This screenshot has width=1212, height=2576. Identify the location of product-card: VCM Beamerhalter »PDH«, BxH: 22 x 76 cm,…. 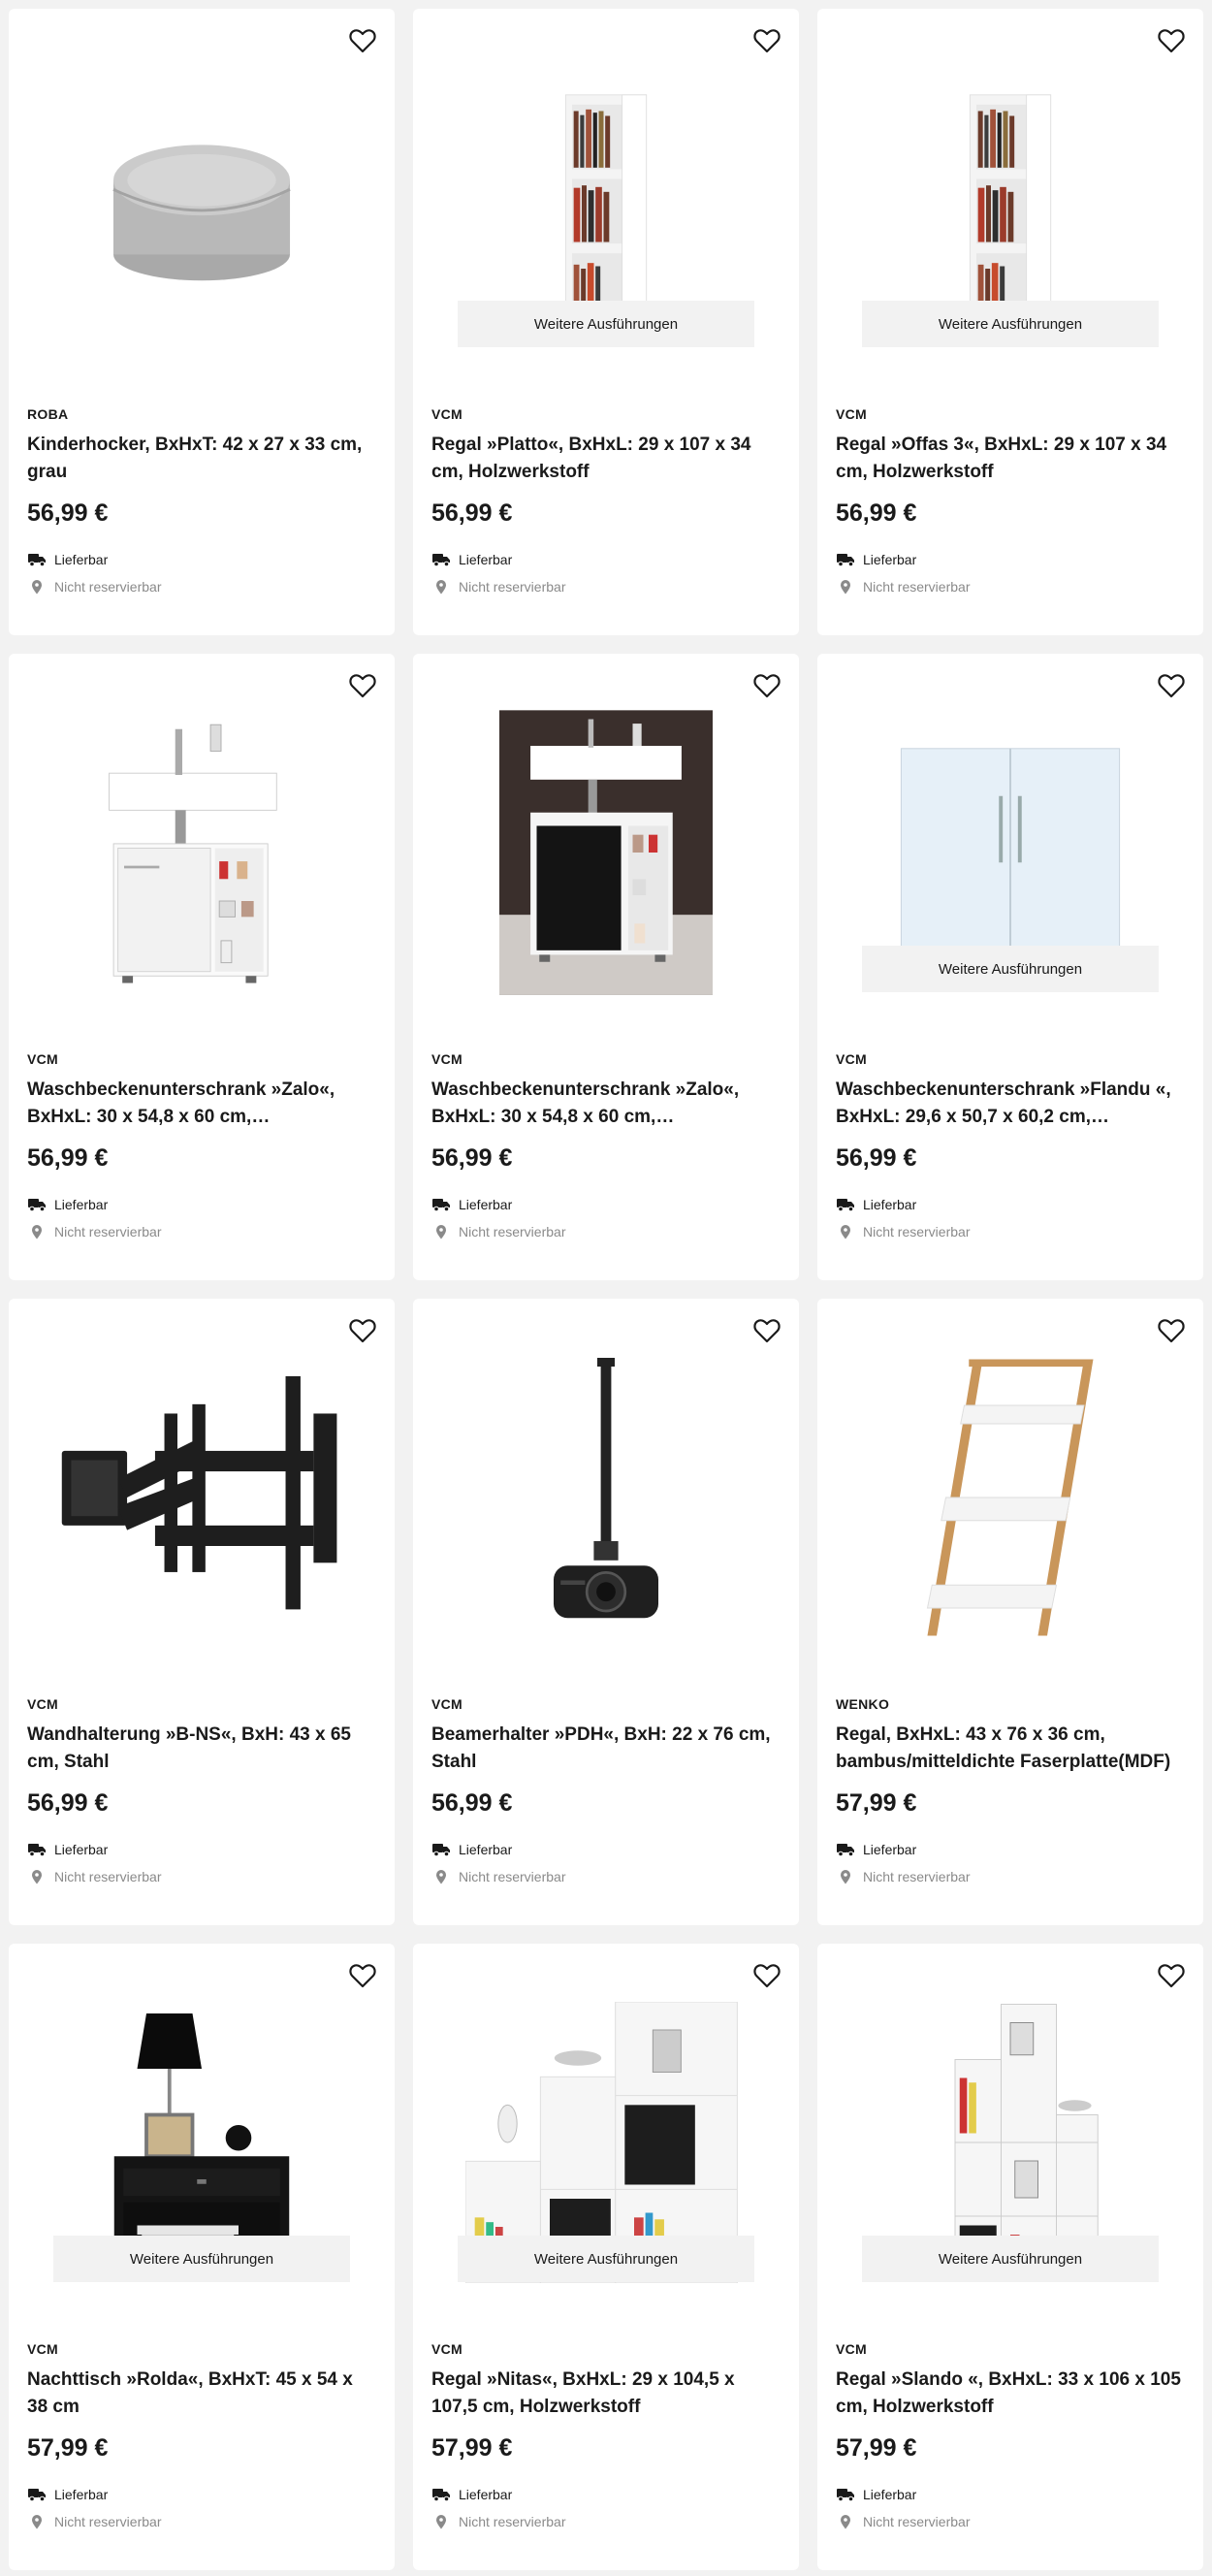
(606, 1612).